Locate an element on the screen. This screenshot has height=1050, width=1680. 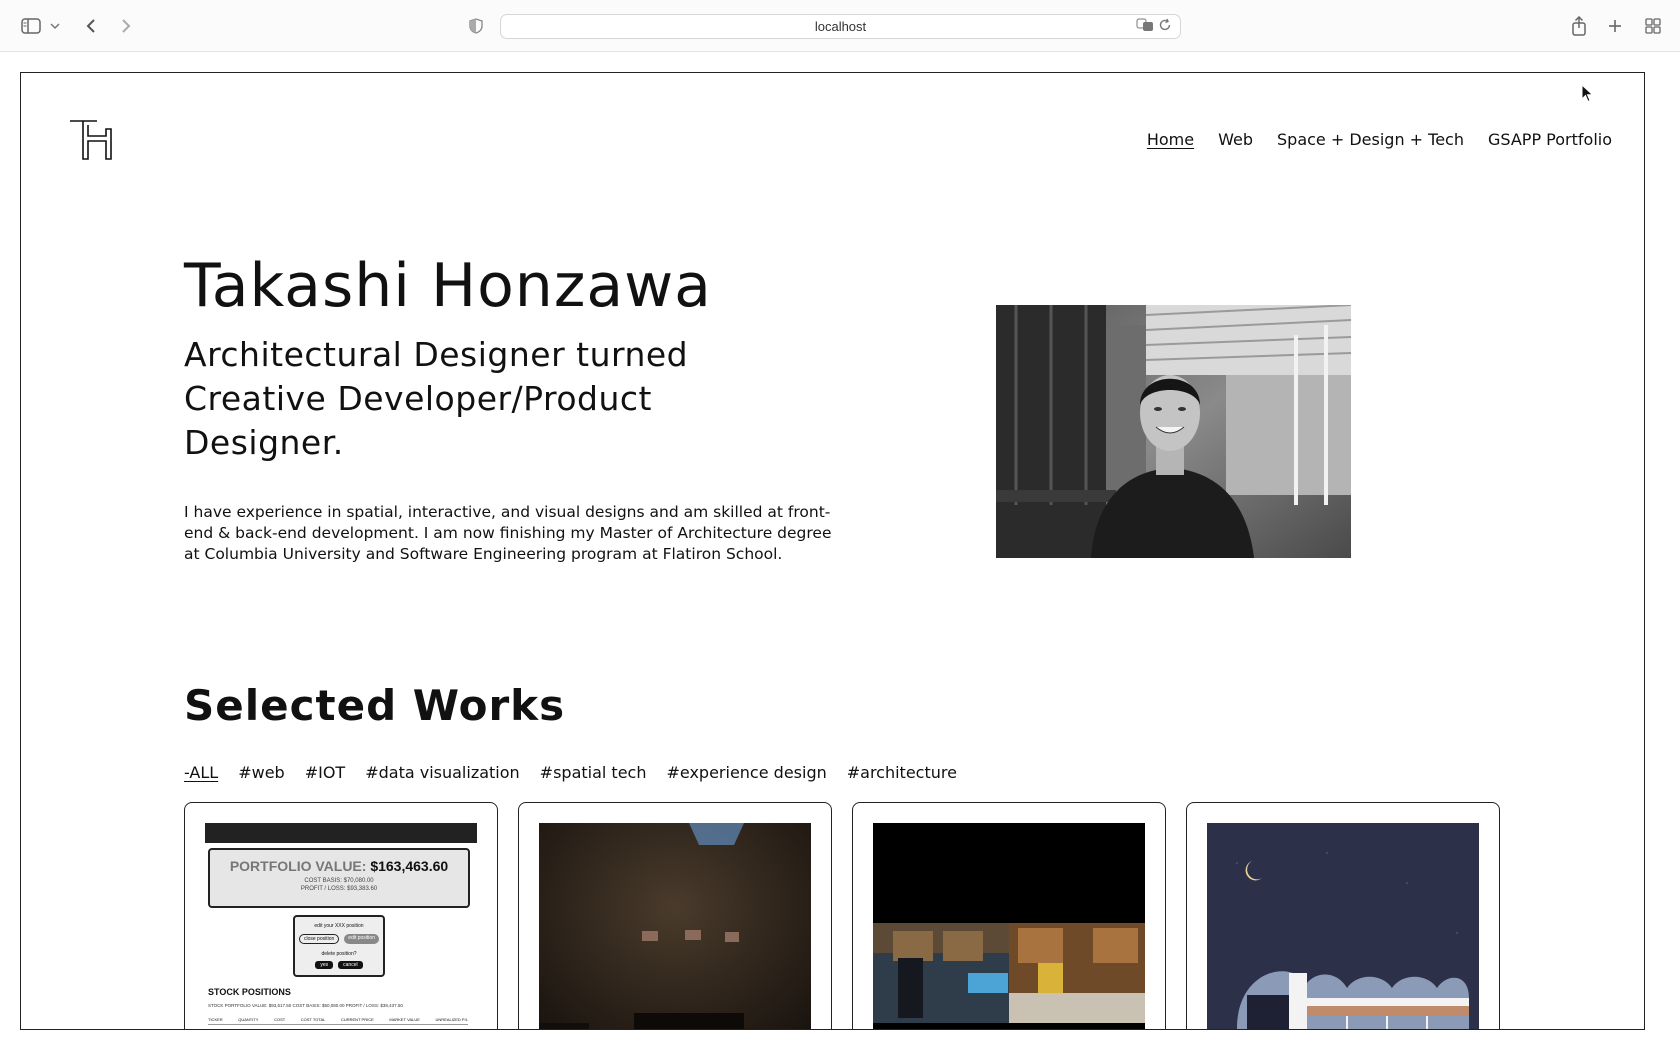
address-bar: localhost is located at coordinates (840, 26).